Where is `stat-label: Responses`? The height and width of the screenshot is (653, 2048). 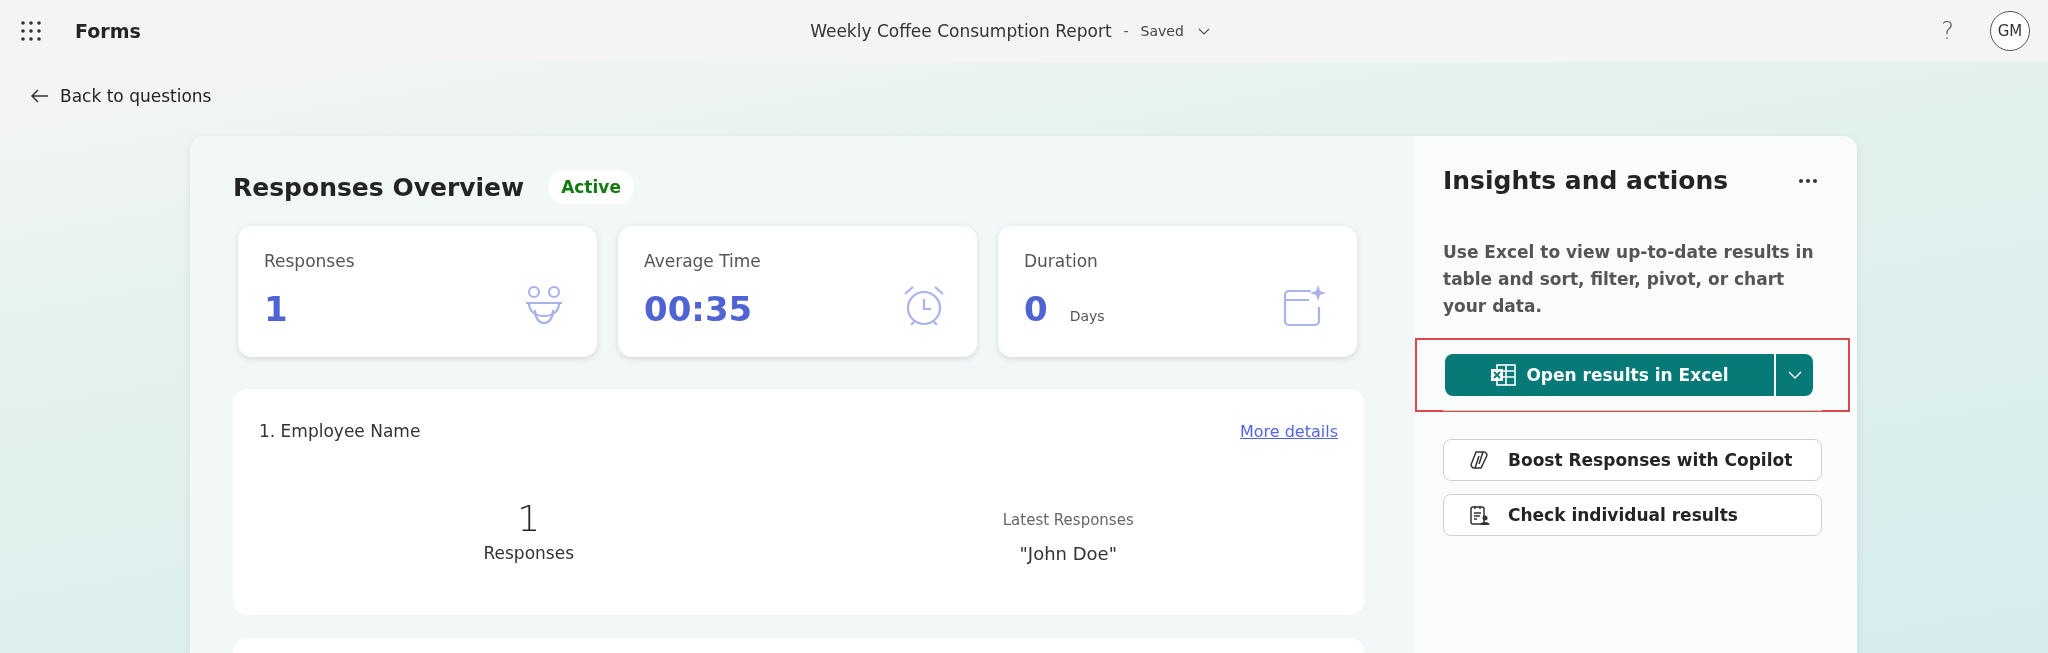 stat-label: Responses is located at coordinates (310, 261).